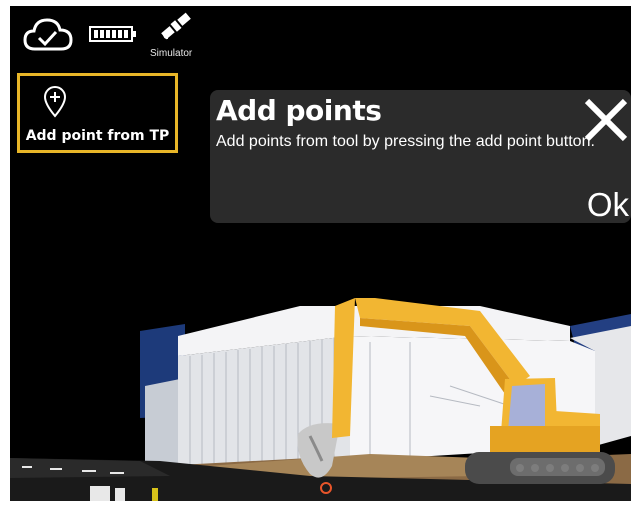 The image size is (632, 508). Describe the element at coordinates (112, 34) in the screenshot. I see `battery-full-icon` at that location.